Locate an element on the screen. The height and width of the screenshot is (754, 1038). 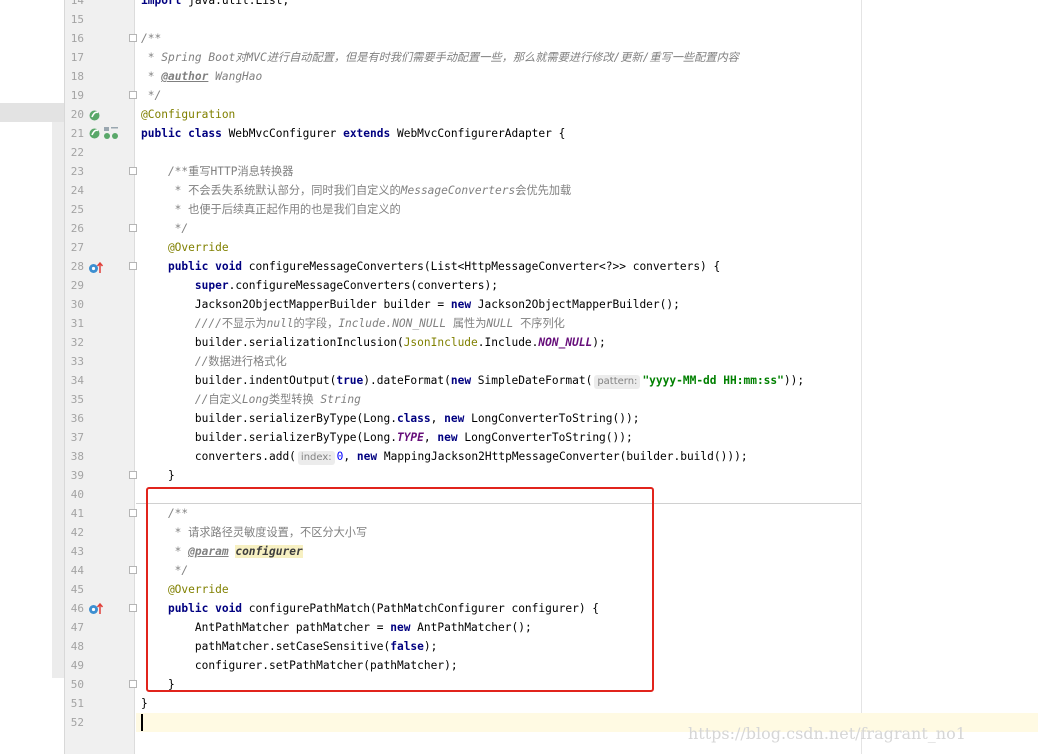
code-token: Jackson2ObjectMapperBuilder builder = is located at coordinates (296, 304).